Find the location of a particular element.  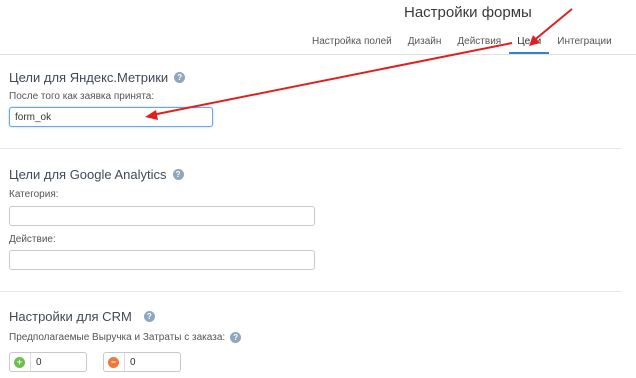

google-category-label: Категория: is located at coordinates (34, 194).